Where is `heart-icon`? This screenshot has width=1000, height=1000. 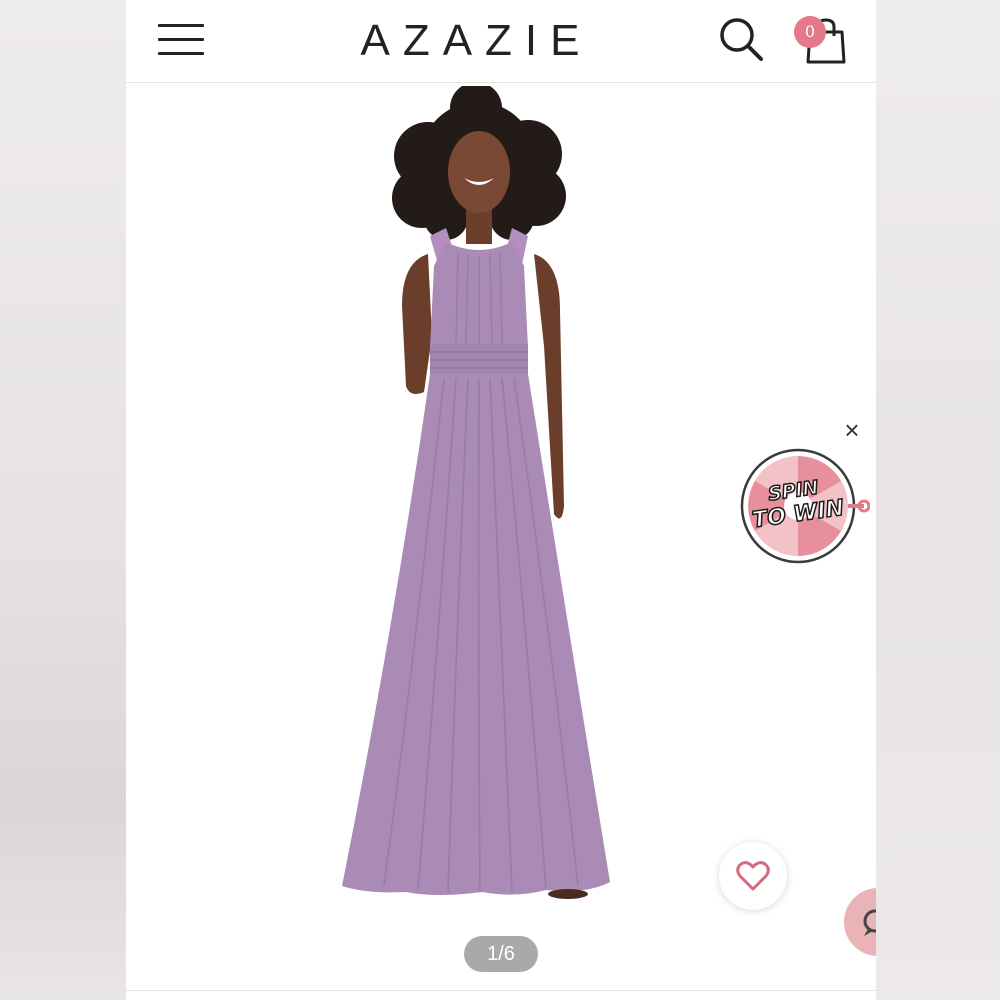 heart-icon is located at coordinates (753, 876).